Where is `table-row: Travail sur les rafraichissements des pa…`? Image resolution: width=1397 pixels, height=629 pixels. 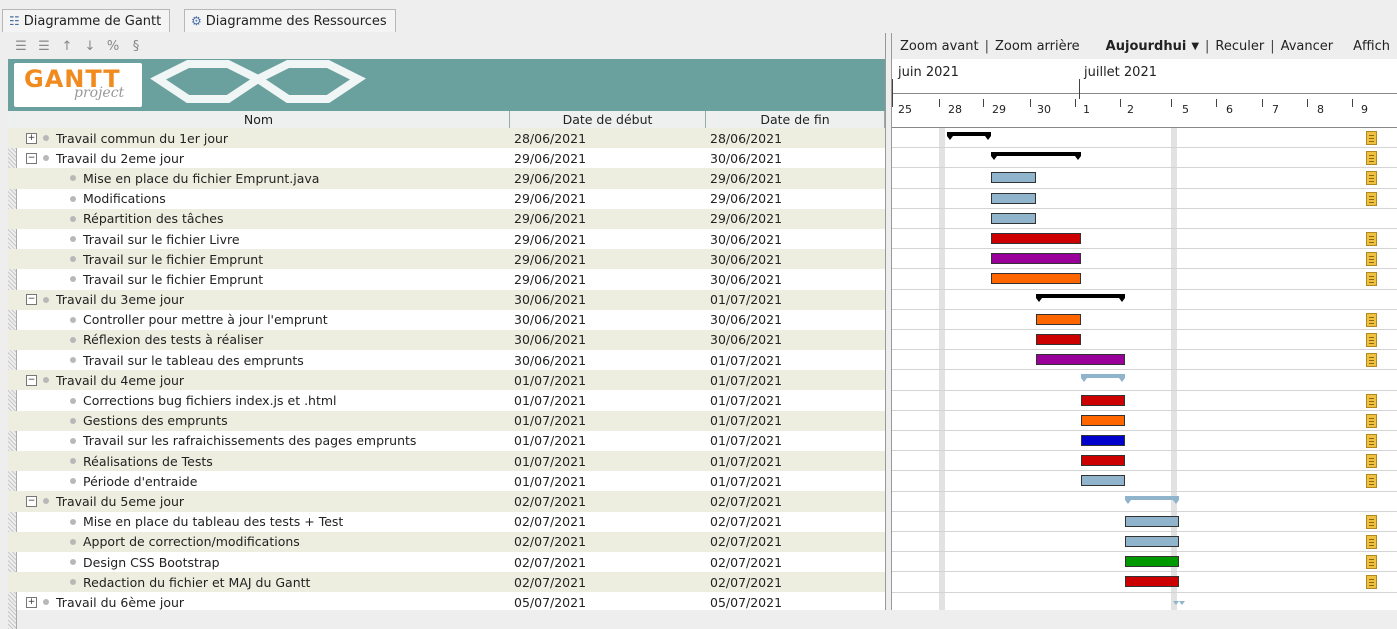 table-row: Travail sur les rafraichissements des pa… is located at coordinates (446, 441).